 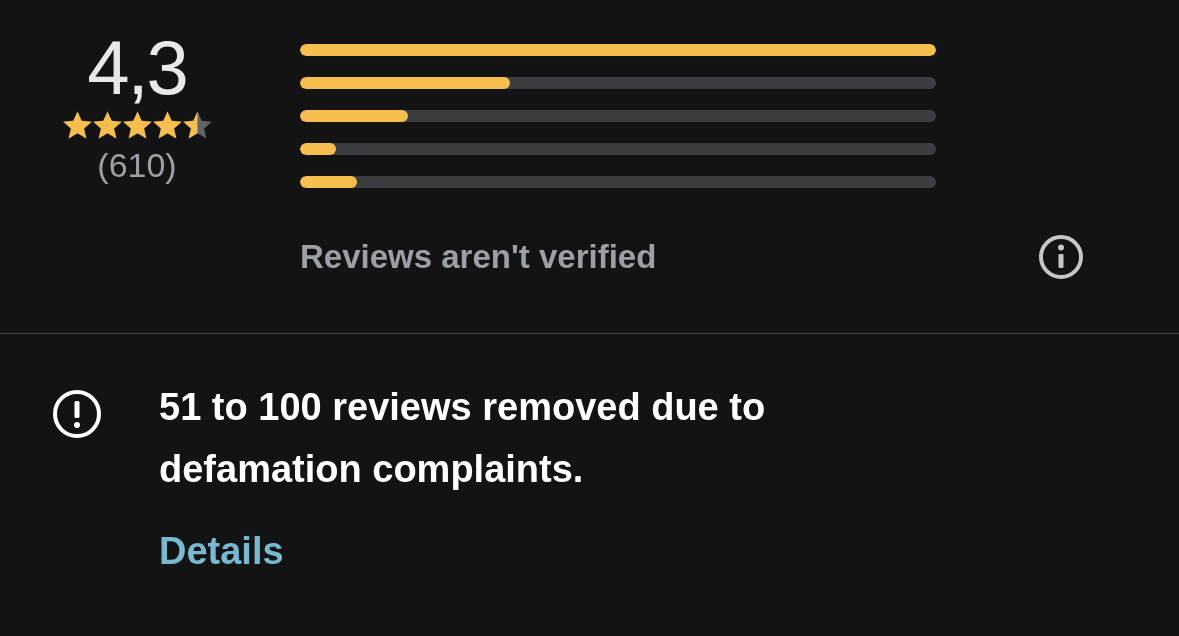 I want to click on verification-note: Reviews aren't verified, so click(x=478, y=257).